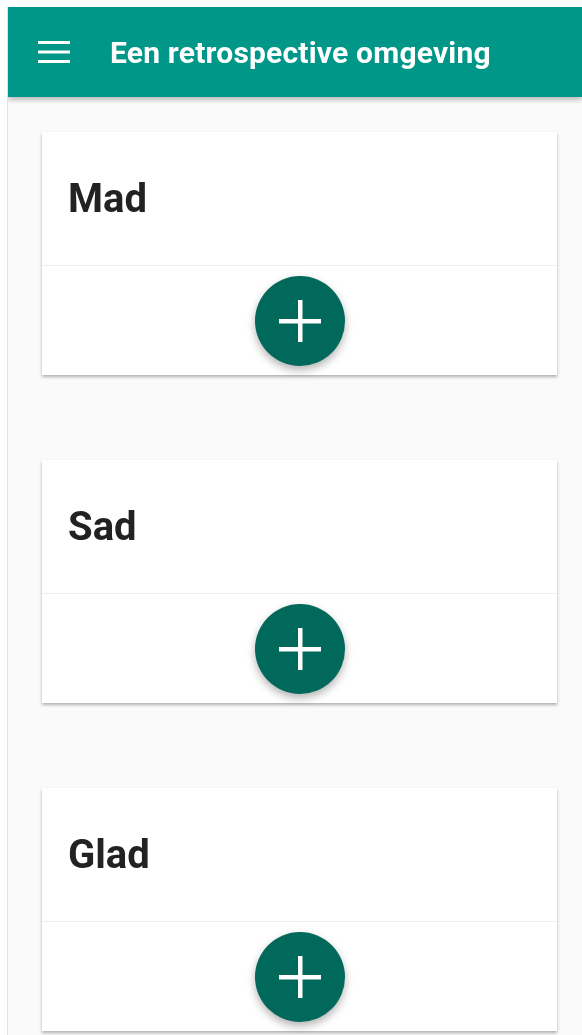  Describe the element at coordinates (109, 854) in the screenshot. I see `column-title: Glad` at that location.